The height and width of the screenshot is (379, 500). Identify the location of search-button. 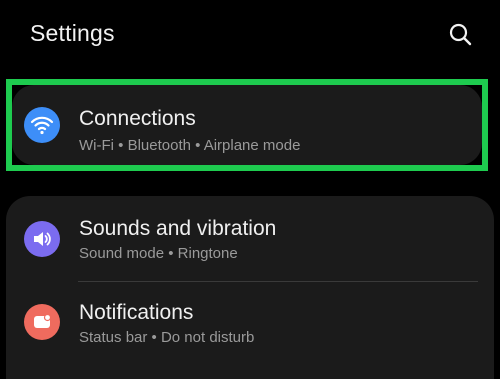
(461, 35).